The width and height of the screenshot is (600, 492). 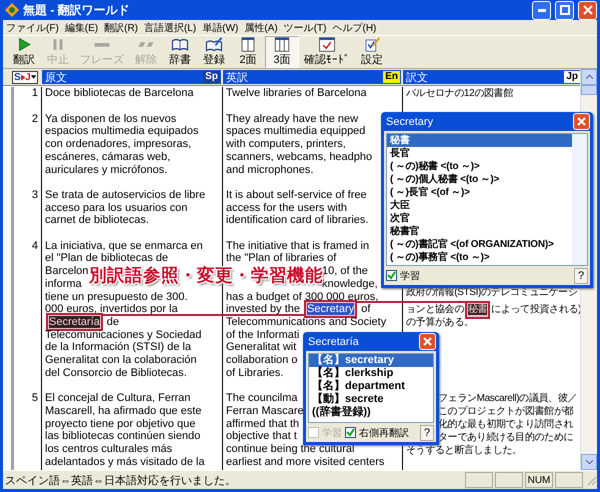 I want to click on text-line: con ordenadores, impresoras,, so click(x=118, y=144).